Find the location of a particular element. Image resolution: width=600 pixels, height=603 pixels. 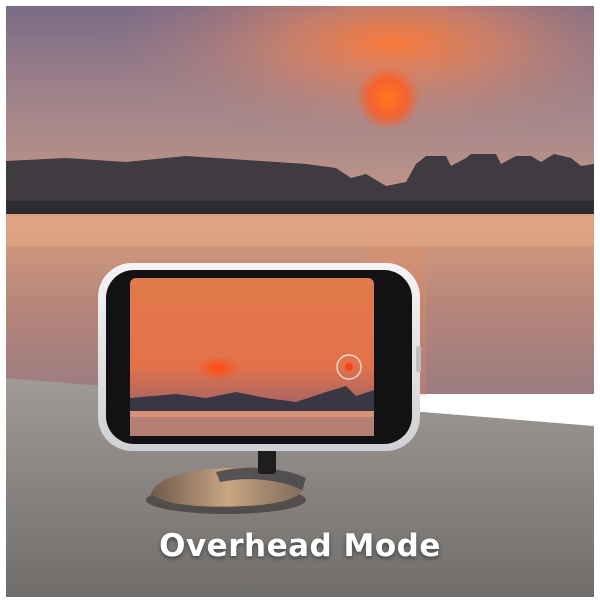

sun is located at coordinates (388, 98).